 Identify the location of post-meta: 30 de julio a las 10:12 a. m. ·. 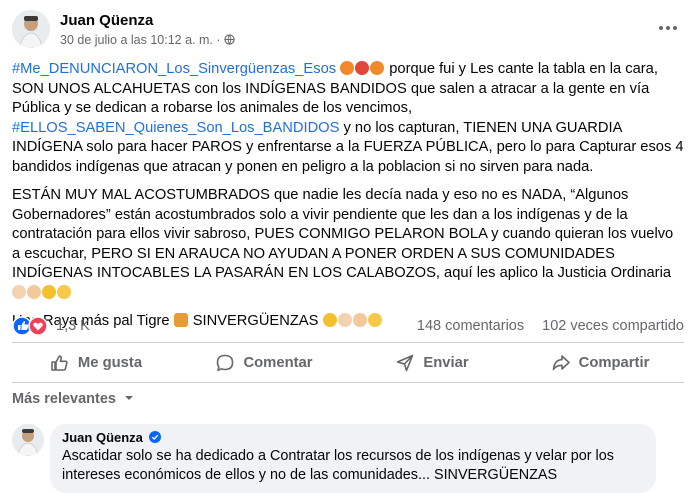
(147, 40).